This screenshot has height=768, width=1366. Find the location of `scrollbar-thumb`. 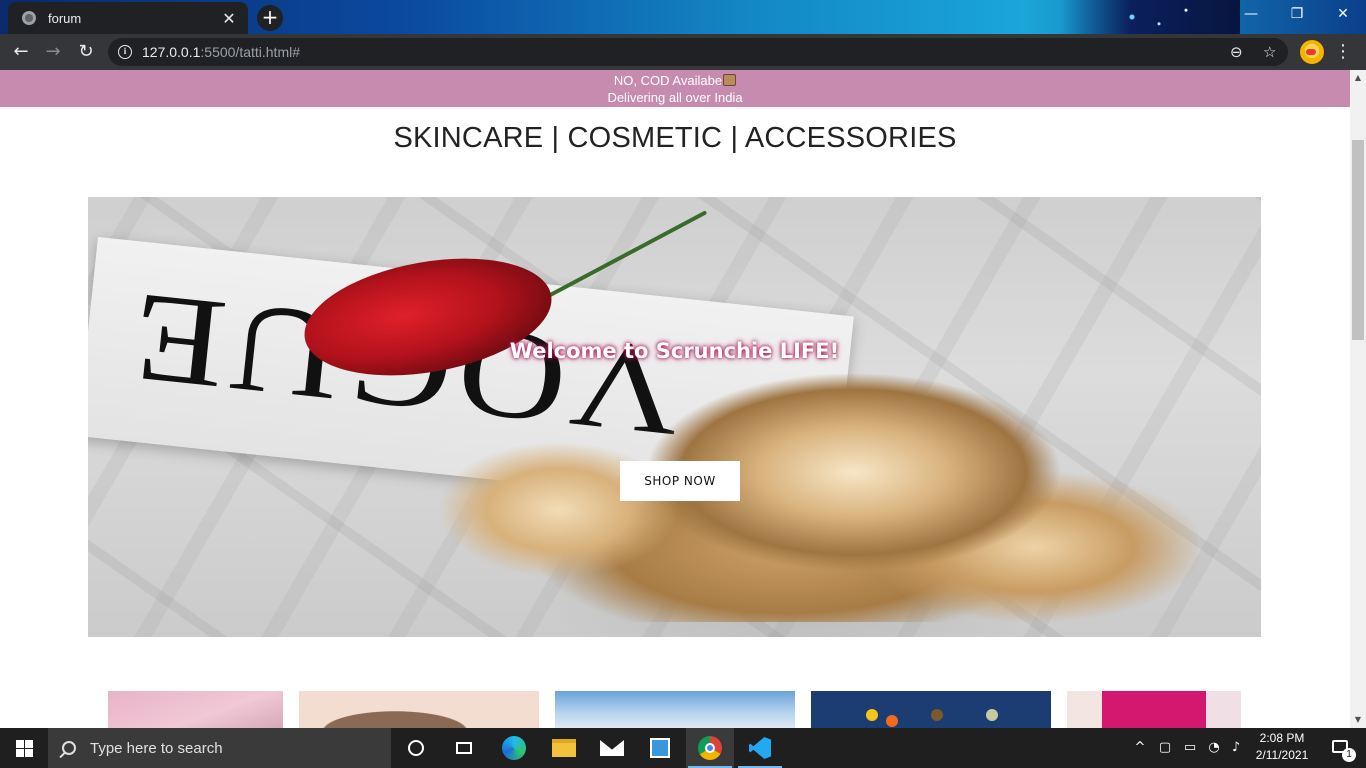

scrollbar-thumb is located at coordinates (1358, 240).